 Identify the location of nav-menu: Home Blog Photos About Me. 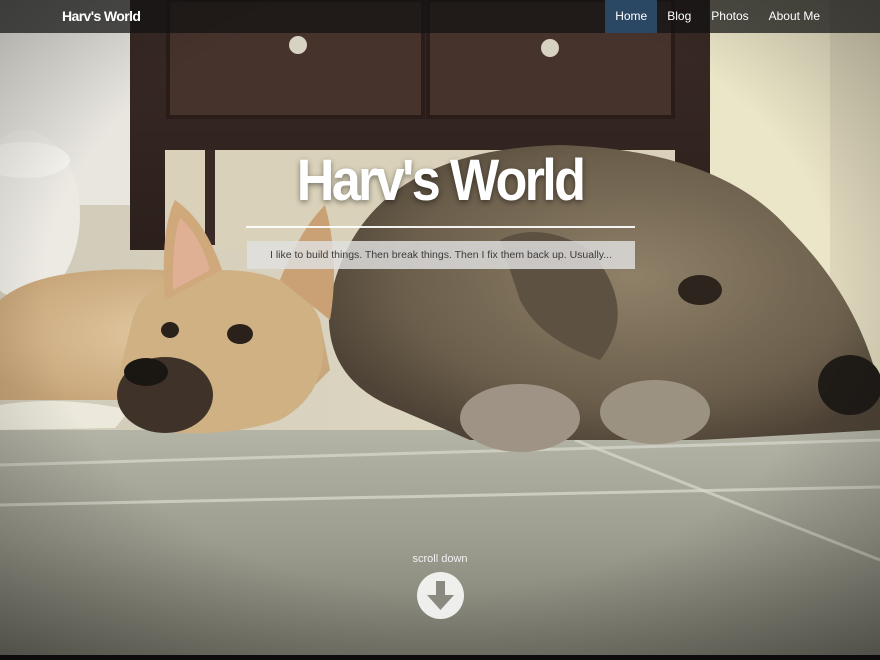
(717, 16).